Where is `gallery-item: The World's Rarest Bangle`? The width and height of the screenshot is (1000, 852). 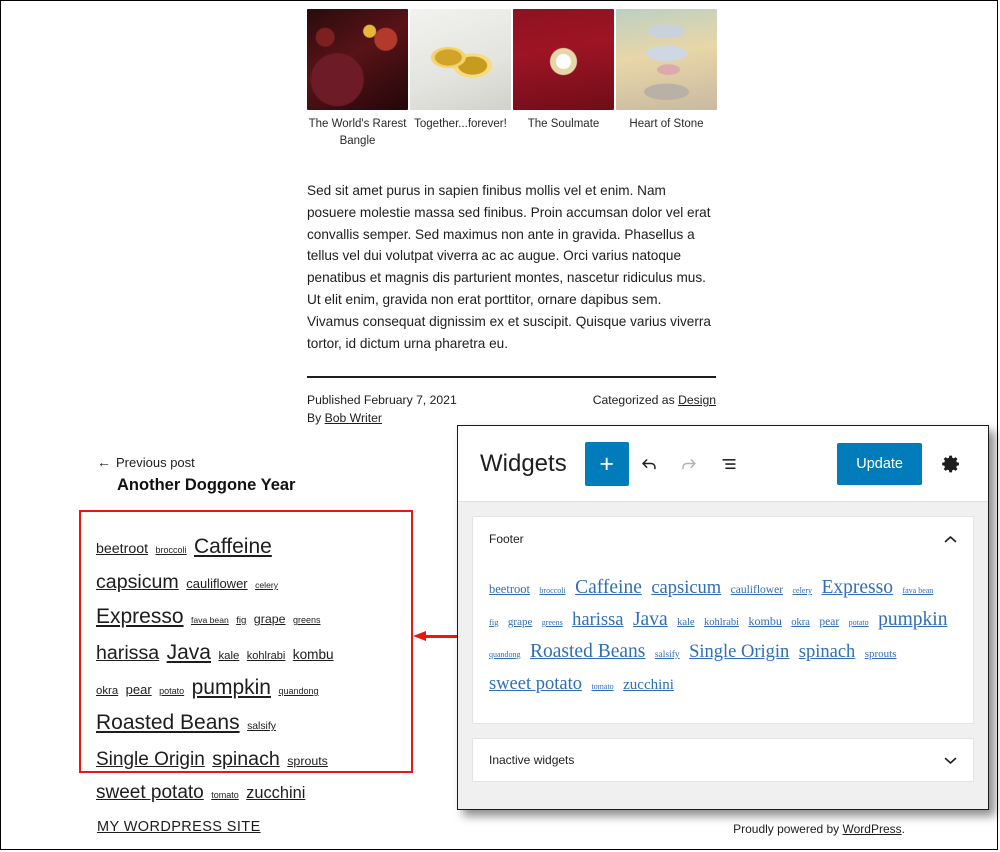 gallery-item: The World's Rarest Bangle is located at coordinates (357, 79).